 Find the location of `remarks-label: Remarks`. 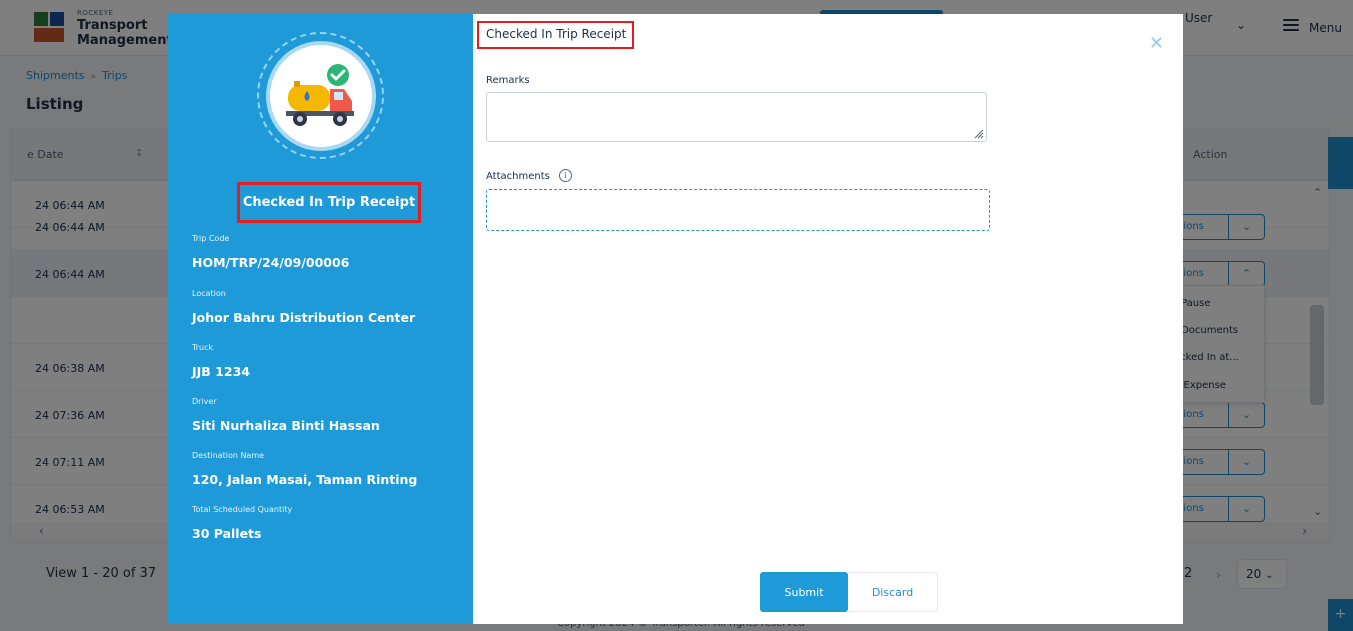

remarks-label: Remarks is located at coordinates (508, 80).